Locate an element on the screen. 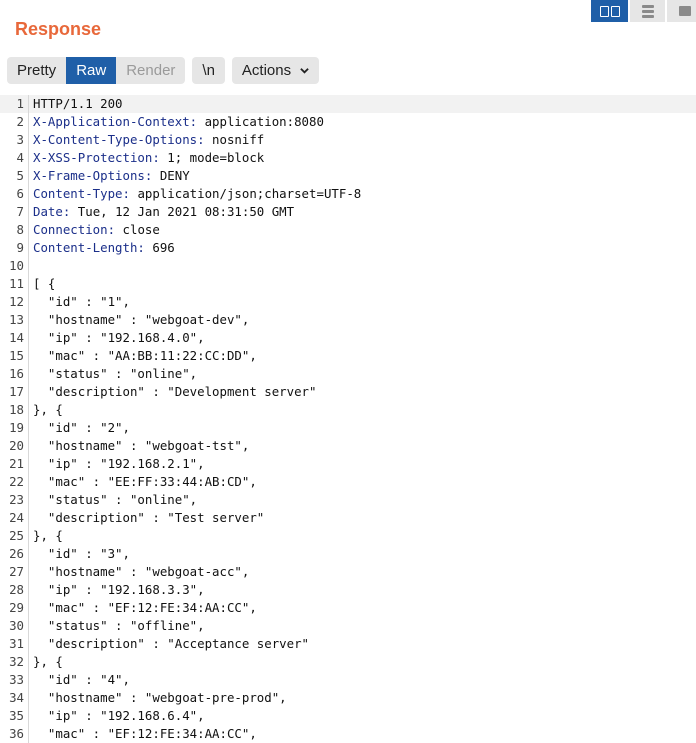  single-pane-view-button is located at coordinates (680, 11).